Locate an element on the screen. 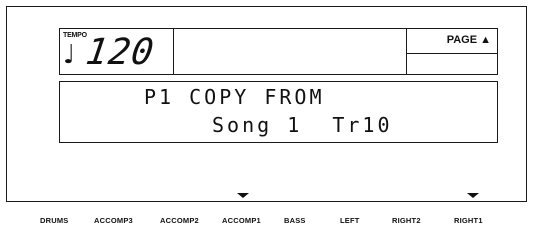 The width and height of the screenshot is (537, 240). accomp1-indicator-arrow-icon is located at coordinates (243, 195).